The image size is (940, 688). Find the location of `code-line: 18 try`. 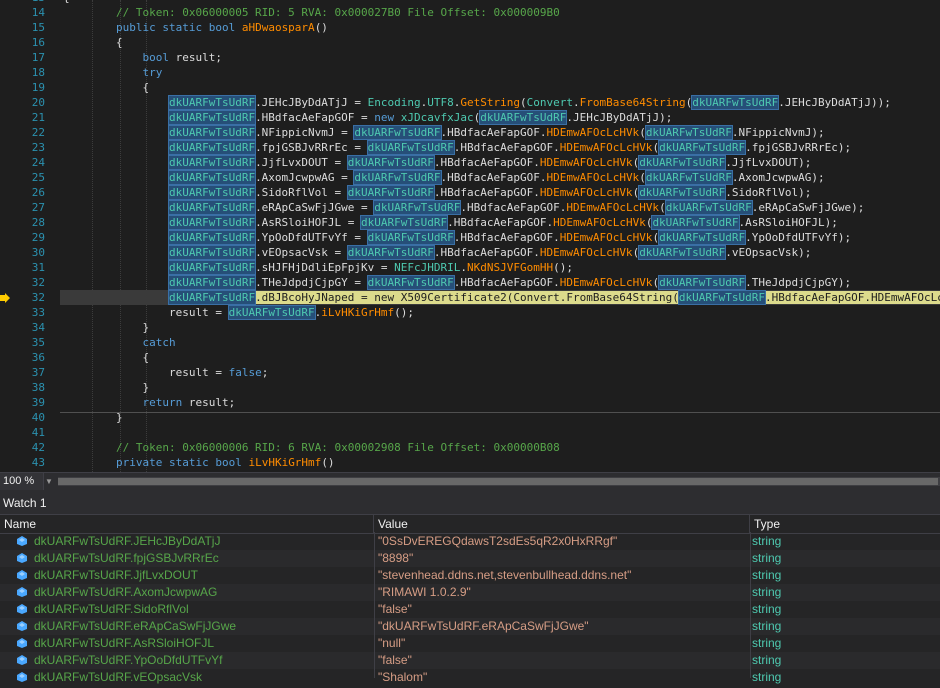

code-line: 18 try is located at coordinates (470, 72).